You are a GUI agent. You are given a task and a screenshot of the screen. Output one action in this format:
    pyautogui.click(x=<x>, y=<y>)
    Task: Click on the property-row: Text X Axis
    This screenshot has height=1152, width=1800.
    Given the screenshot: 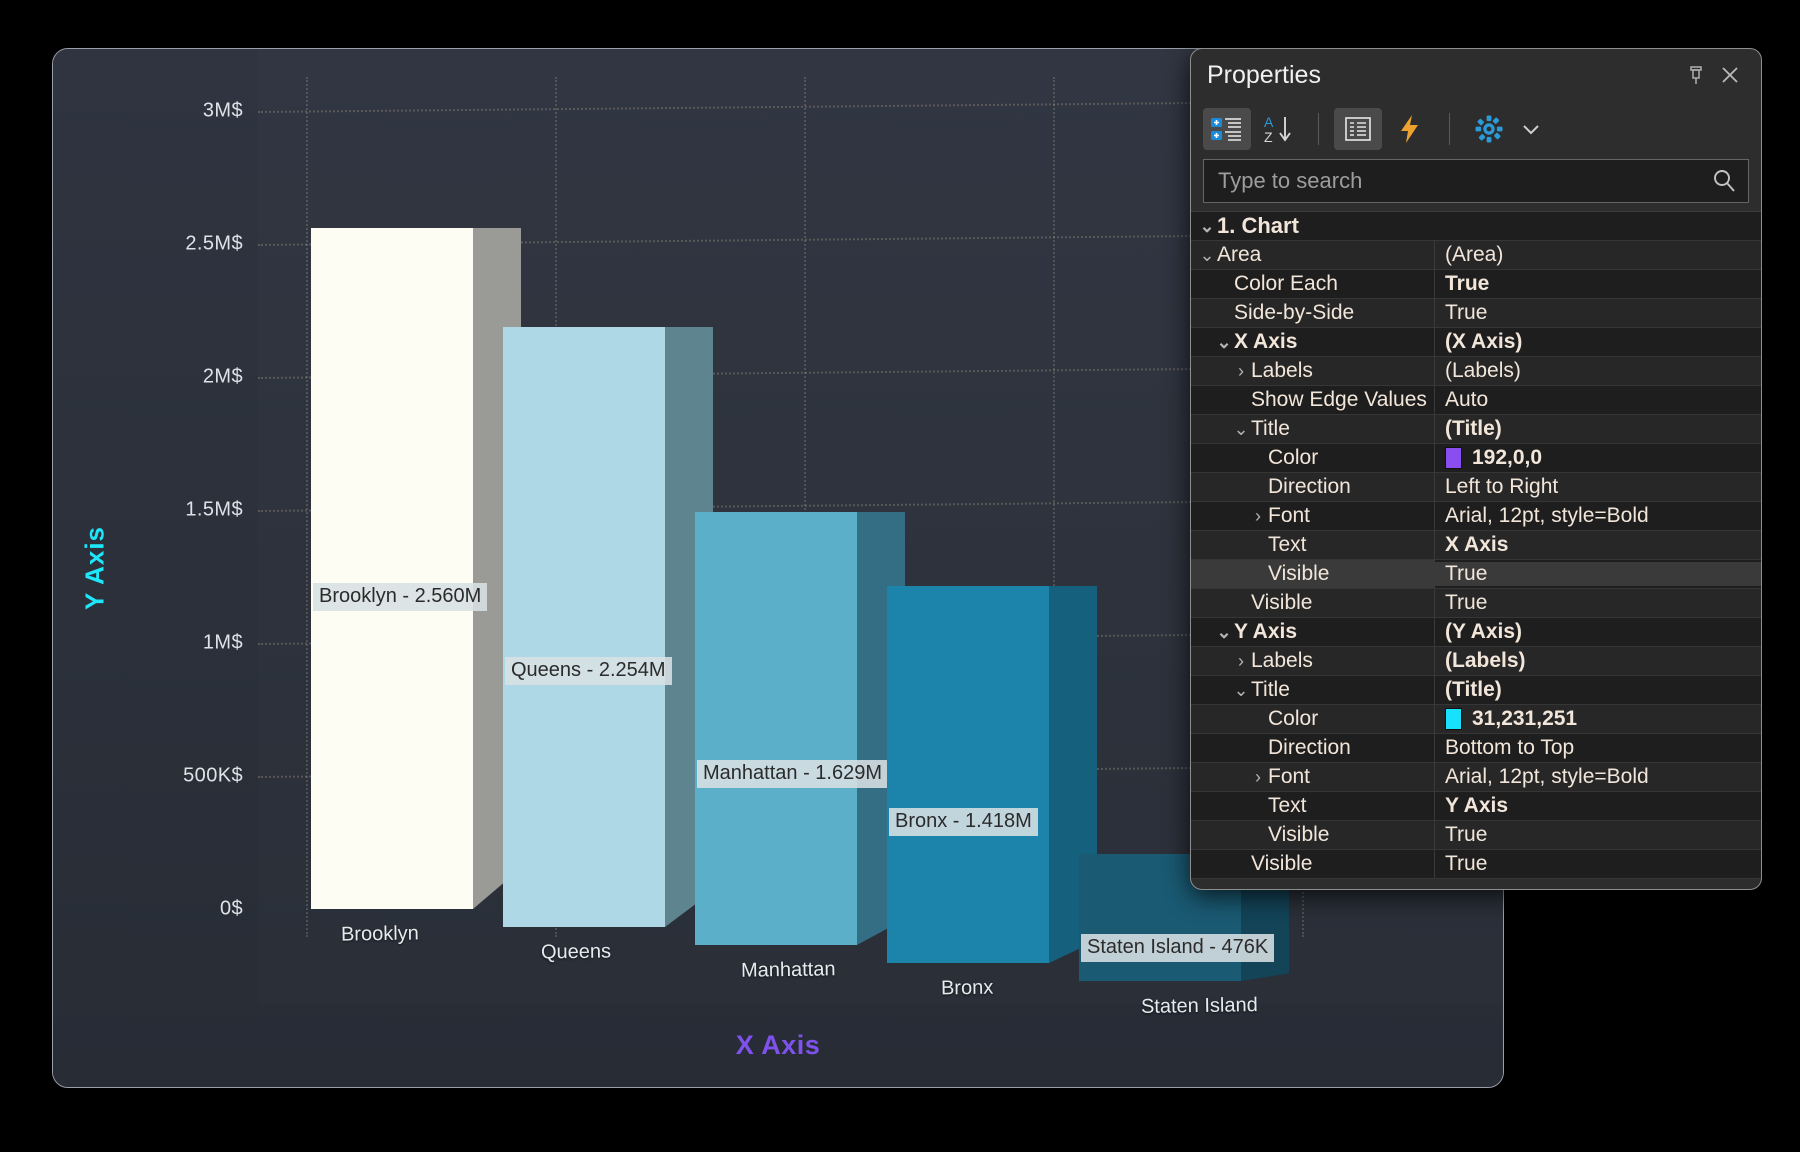 What is the action you would take?
    pyautogui.click(x=1476, y=545)
    